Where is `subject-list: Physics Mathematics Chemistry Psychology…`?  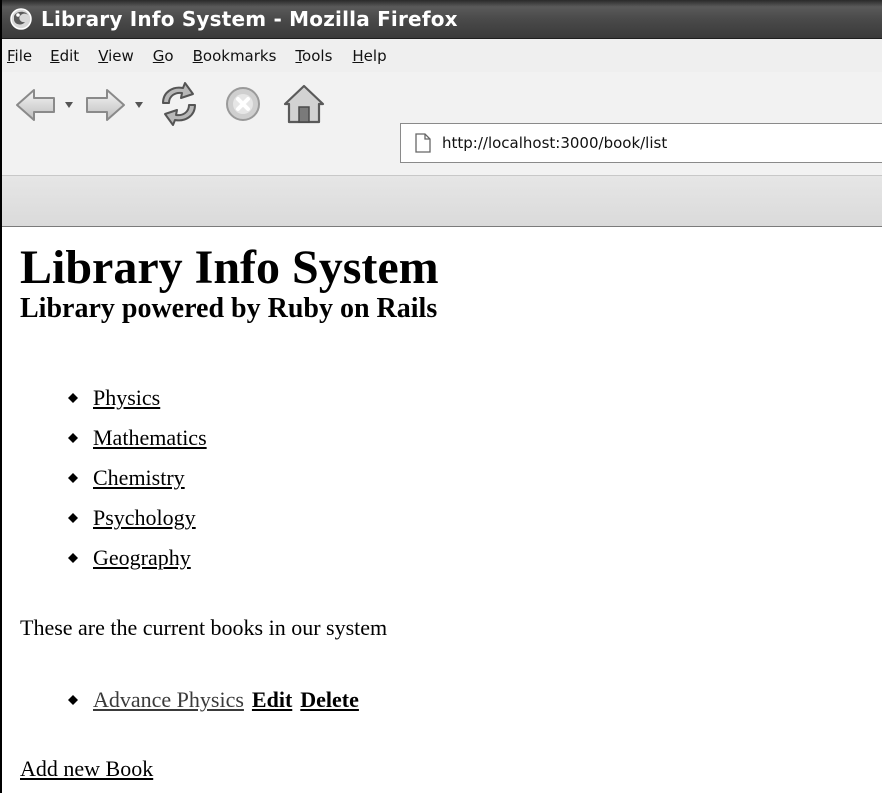 subject-list: Physics Mathematics Chemistry Psychology… is located at coordinates (137, 478).